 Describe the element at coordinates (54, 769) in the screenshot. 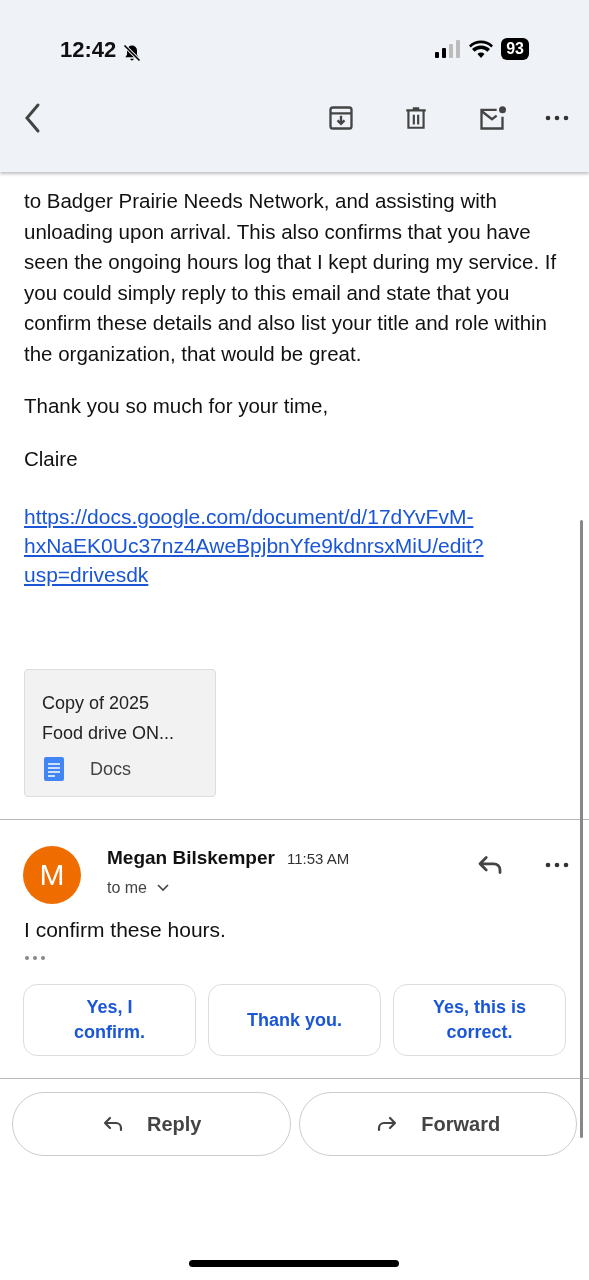

I see `docs-icon` at that location.